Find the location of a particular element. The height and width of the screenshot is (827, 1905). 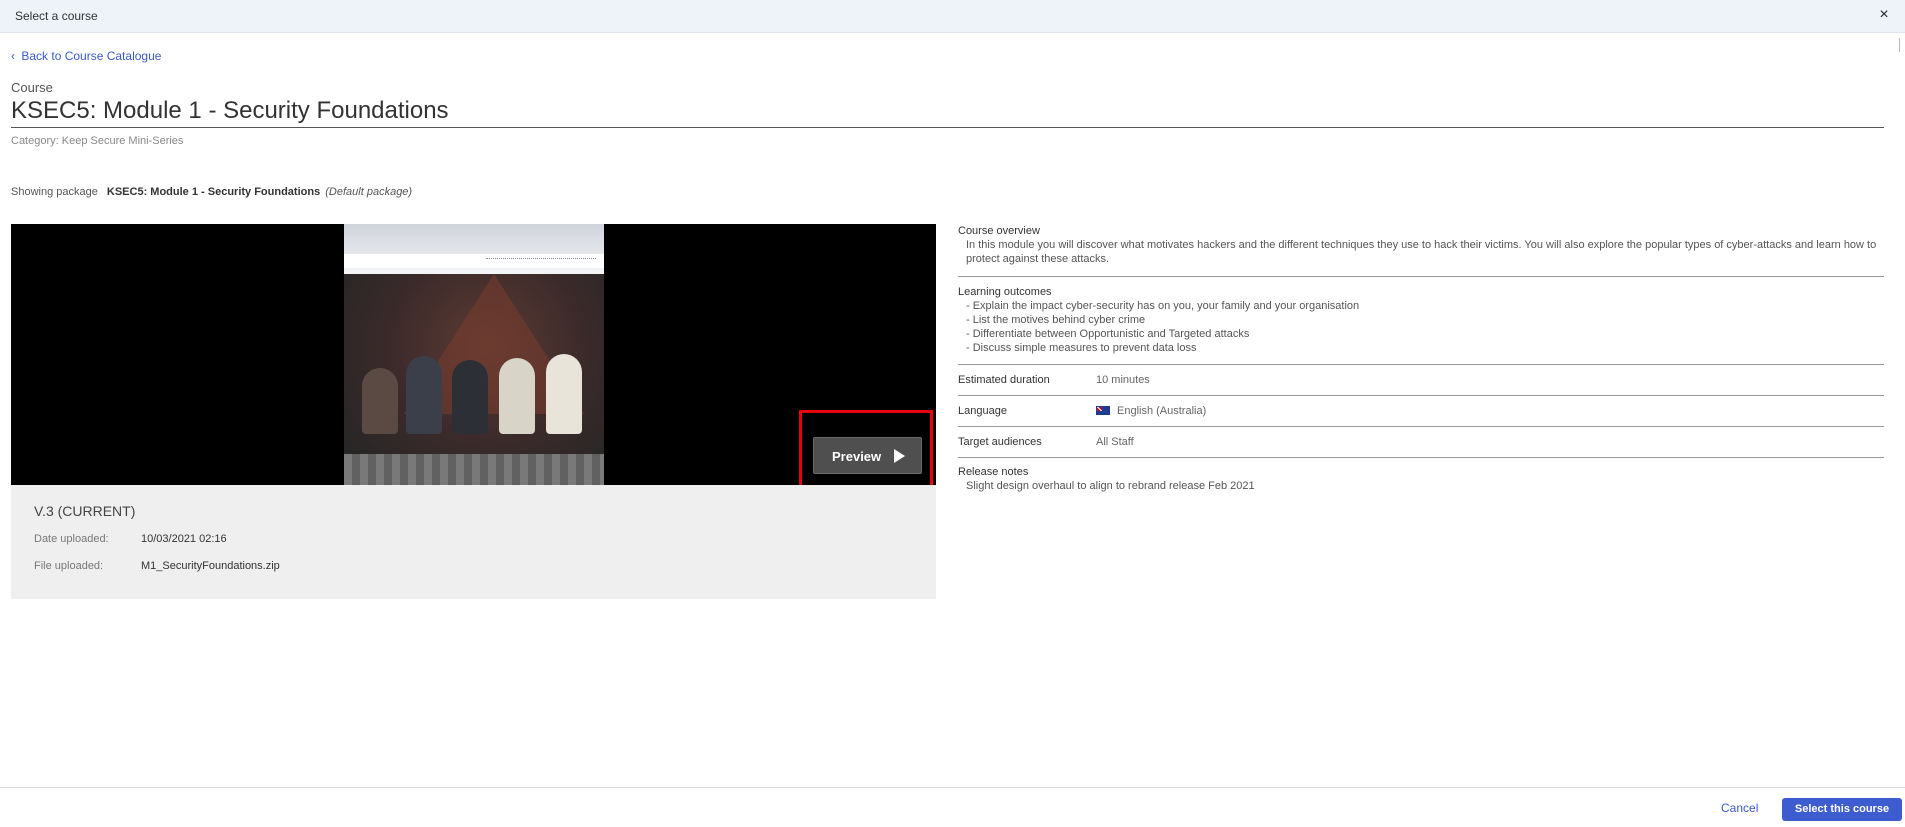

dialog-footer: Cancel Select this course is located at coordinates (952, 807).